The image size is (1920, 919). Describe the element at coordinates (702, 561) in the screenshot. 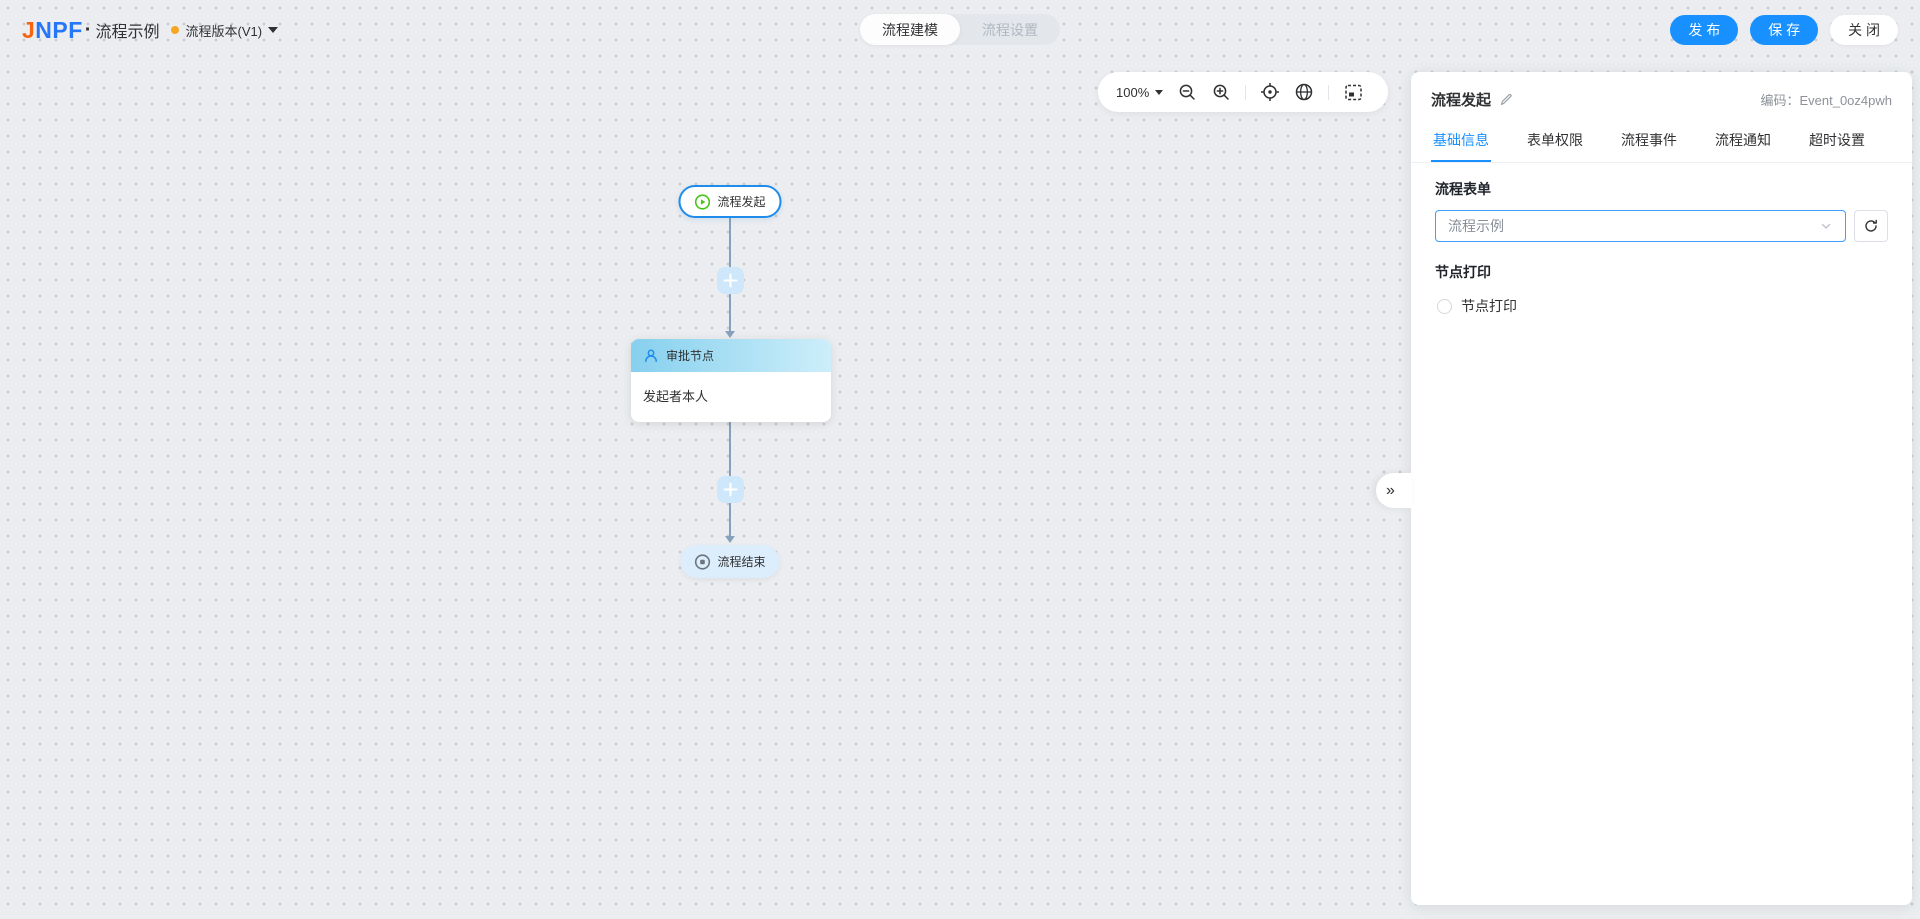

I see `stop-circle-icon` at that location.